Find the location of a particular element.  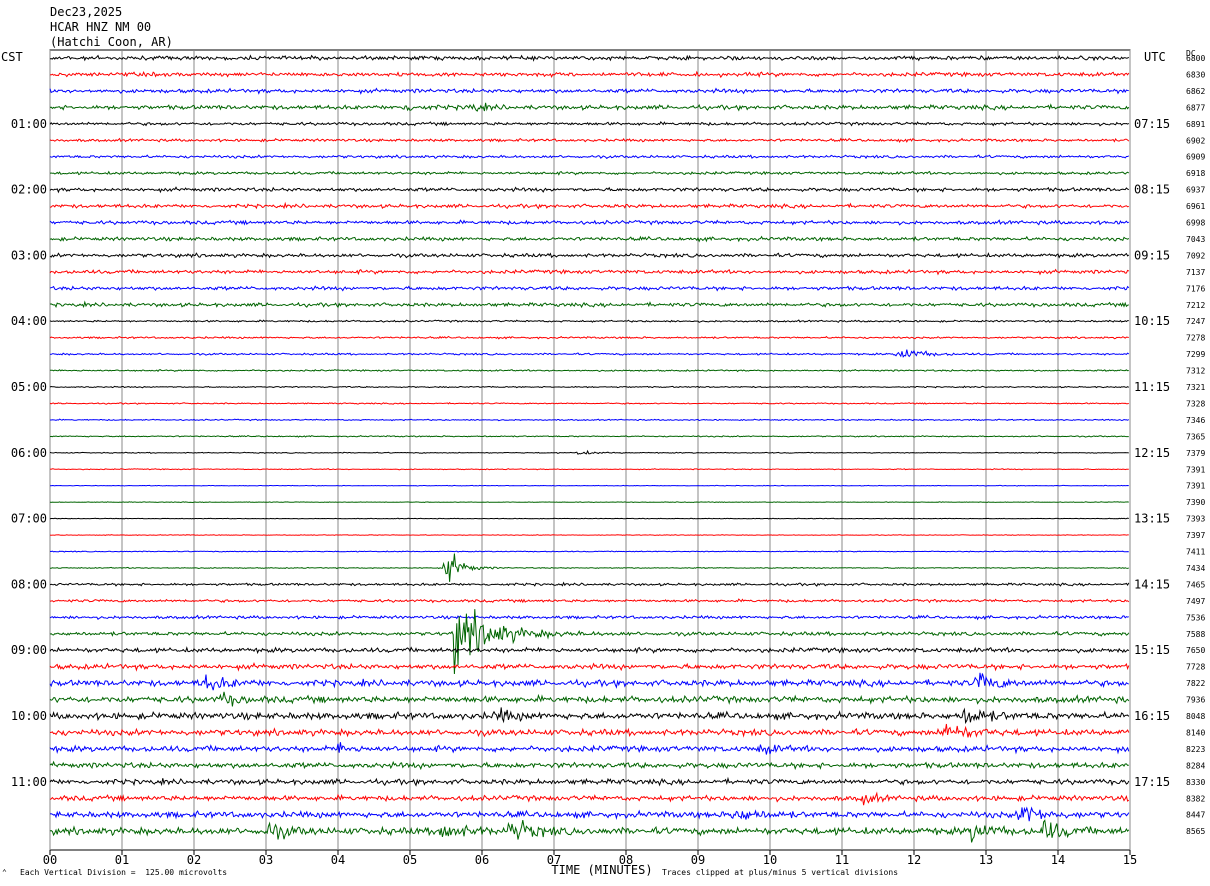

dc-value: 7176 is located at coordinates (1195, 288).